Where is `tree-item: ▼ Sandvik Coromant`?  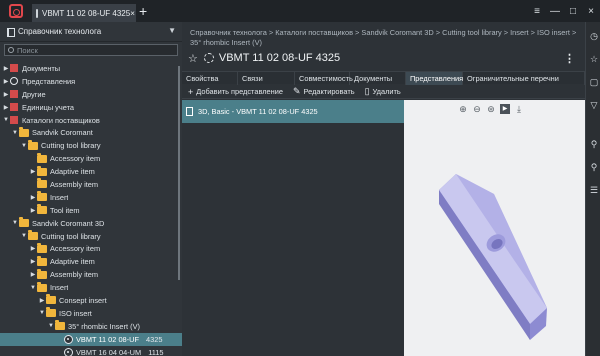
tree-item: ▼ Sandvik Coromant is located at coordinates (91, 132).